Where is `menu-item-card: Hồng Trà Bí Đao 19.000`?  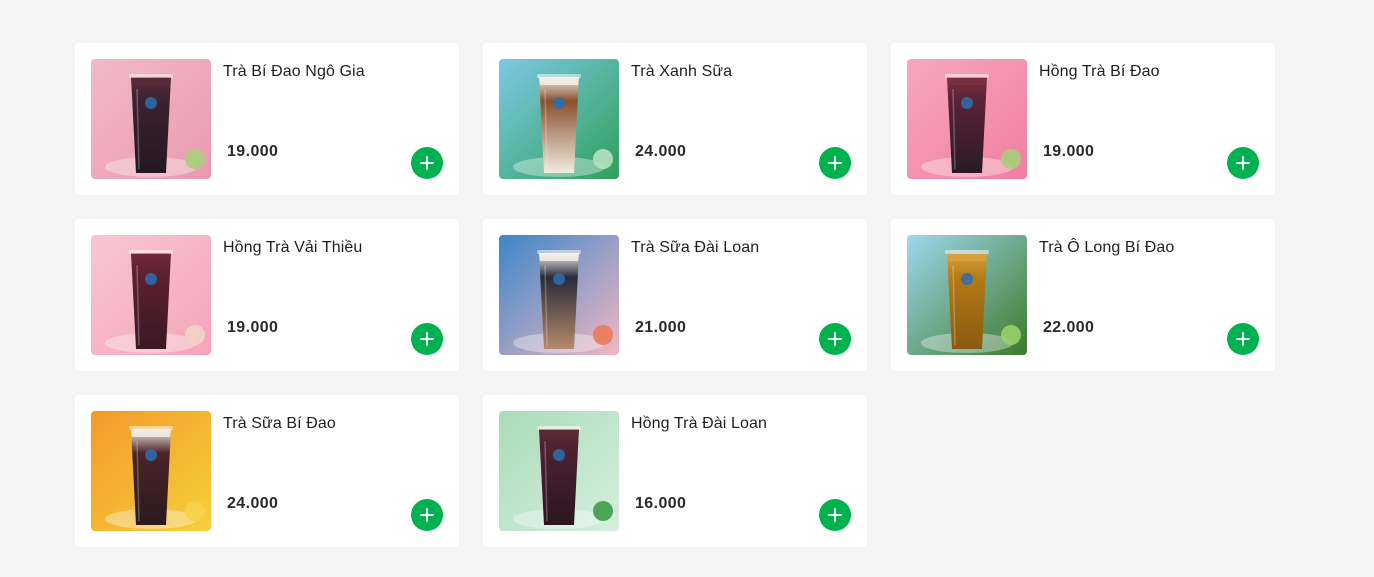
menu-item-card: Hồng Trà Bí Đao 19.000 is located at coordinates (1083, 119).